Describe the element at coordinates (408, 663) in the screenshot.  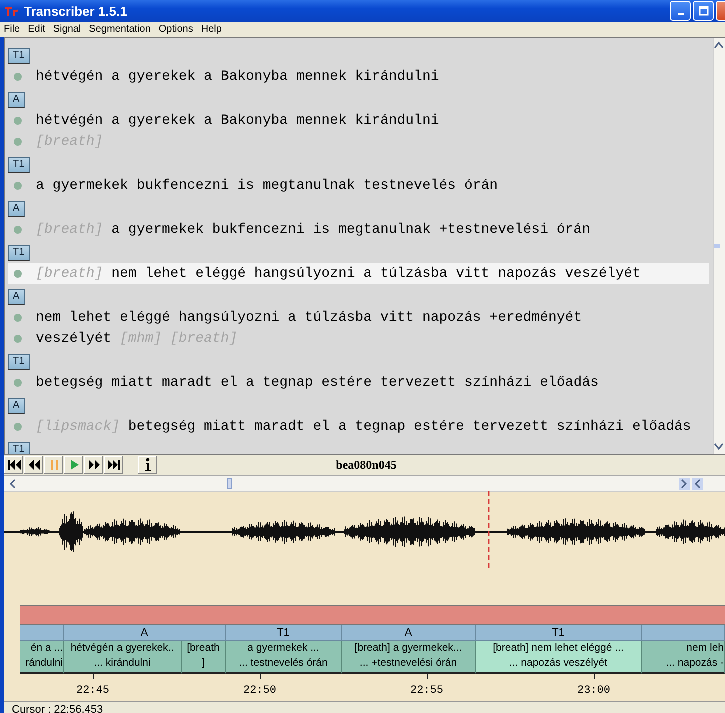
I see `segment-text: ... +testnevelési órán` at that location.